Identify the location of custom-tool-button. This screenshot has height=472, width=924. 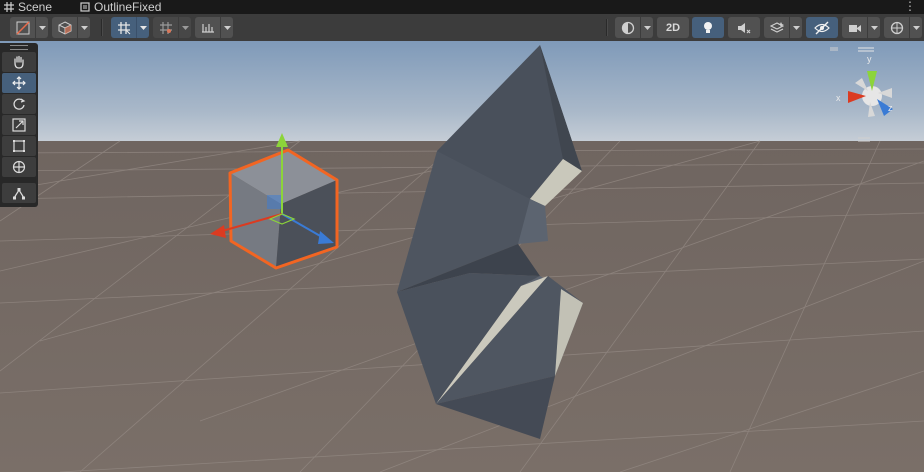
(19, 193).